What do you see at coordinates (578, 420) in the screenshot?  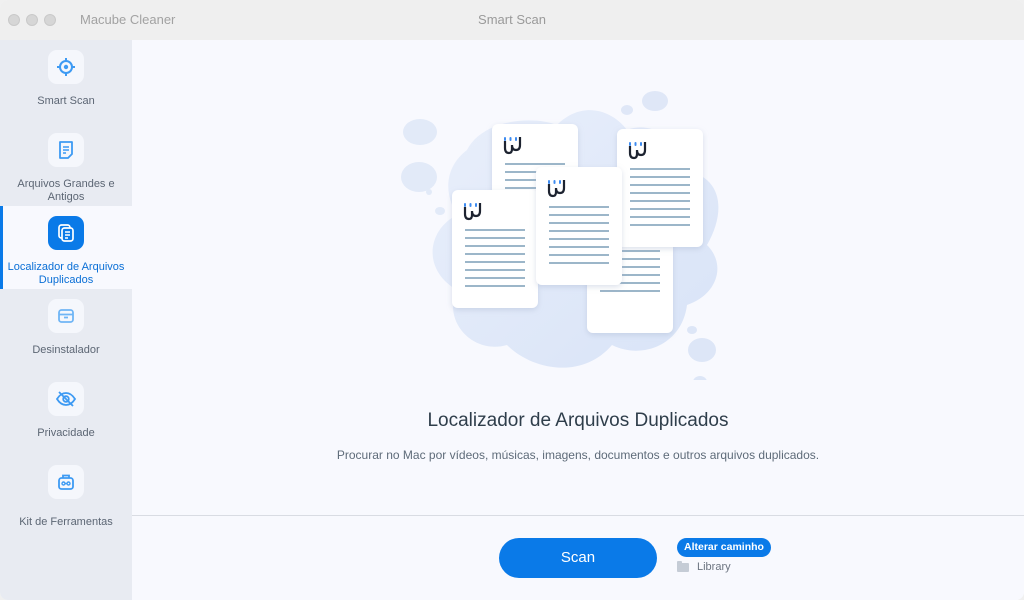 I see `page-title: Localizador de Arquivos Duplicados` at bounding box center [578, 420].